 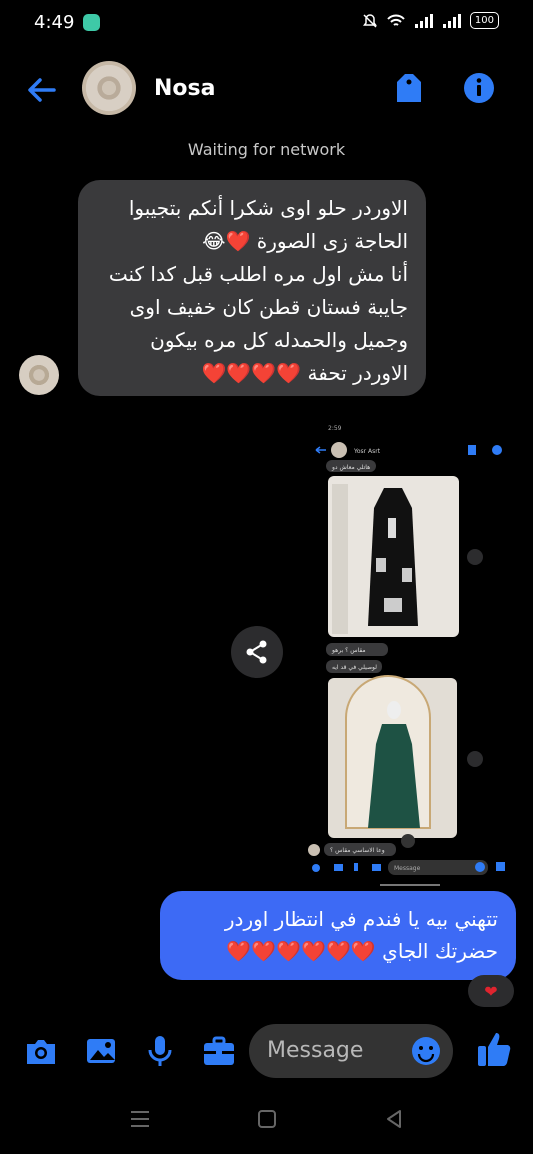 I want to click on heart-reaction: ❤, so click(x=491, y=991).